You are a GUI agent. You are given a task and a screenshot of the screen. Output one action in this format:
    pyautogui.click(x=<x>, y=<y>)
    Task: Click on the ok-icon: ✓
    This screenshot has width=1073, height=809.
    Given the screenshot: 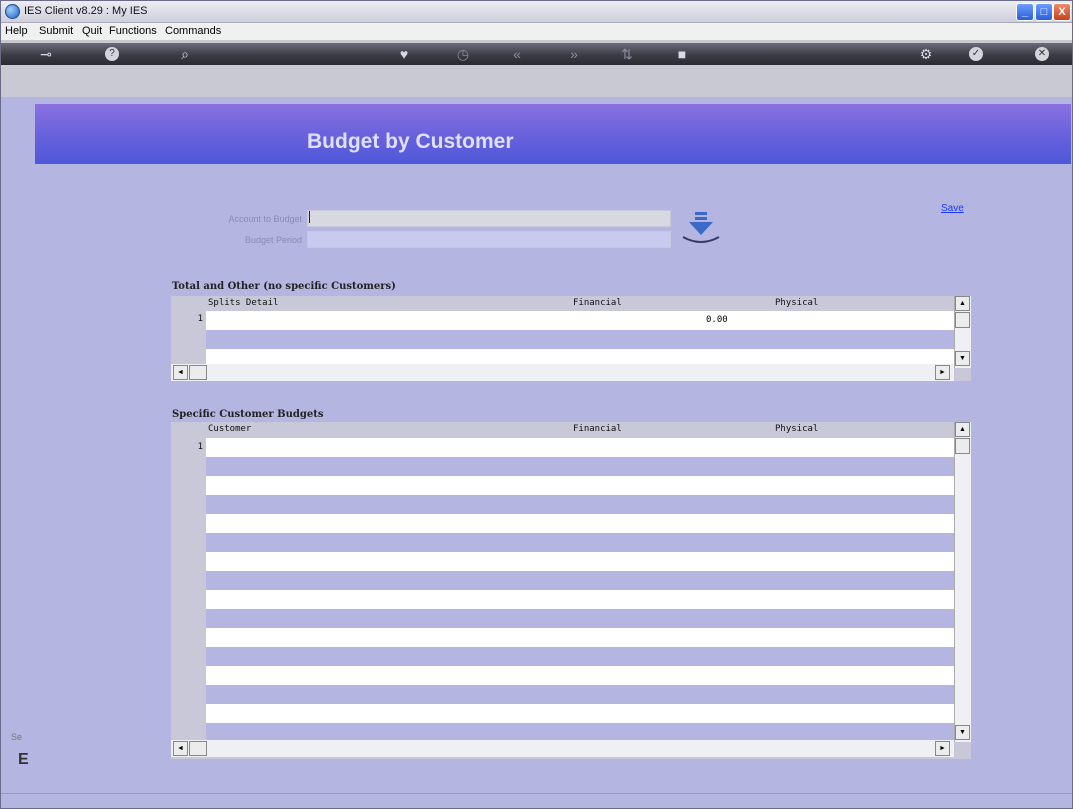 What is the action you would take?
    pyautogui.click(x=976, y=54)
    